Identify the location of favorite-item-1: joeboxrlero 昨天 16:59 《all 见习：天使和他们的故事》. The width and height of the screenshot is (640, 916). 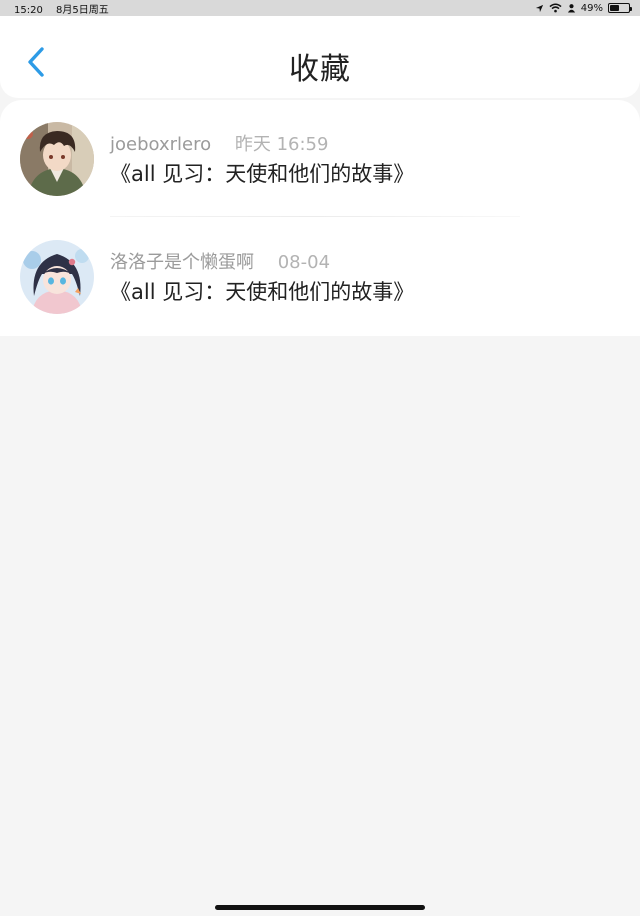
(320, 159).